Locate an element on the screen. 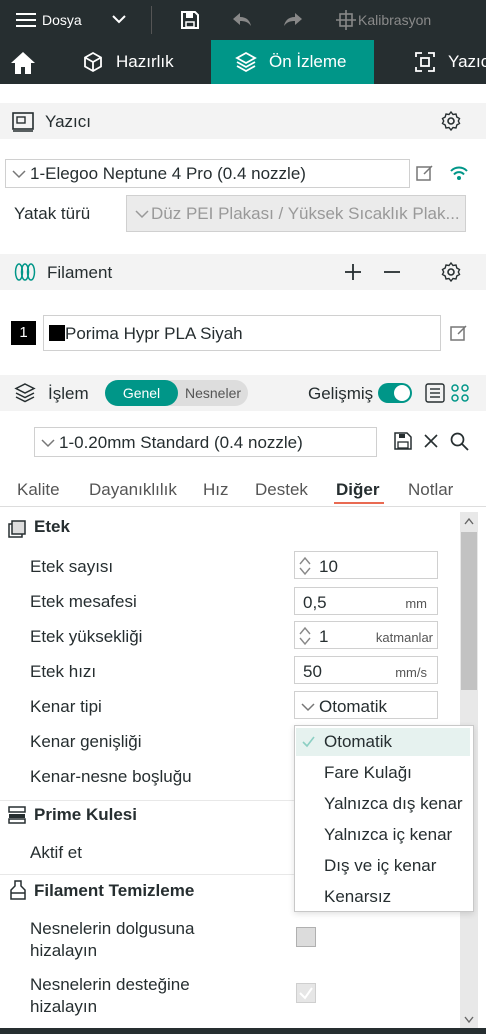  file-menu-button: Dosya is located at coordinates (62, 20).